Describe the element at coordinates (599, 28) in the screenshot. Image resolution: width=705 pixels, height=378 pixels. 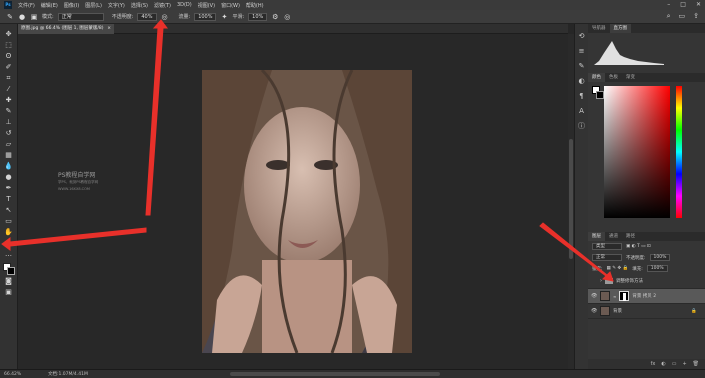
I see `tab-navigator: 导航器` at that location.